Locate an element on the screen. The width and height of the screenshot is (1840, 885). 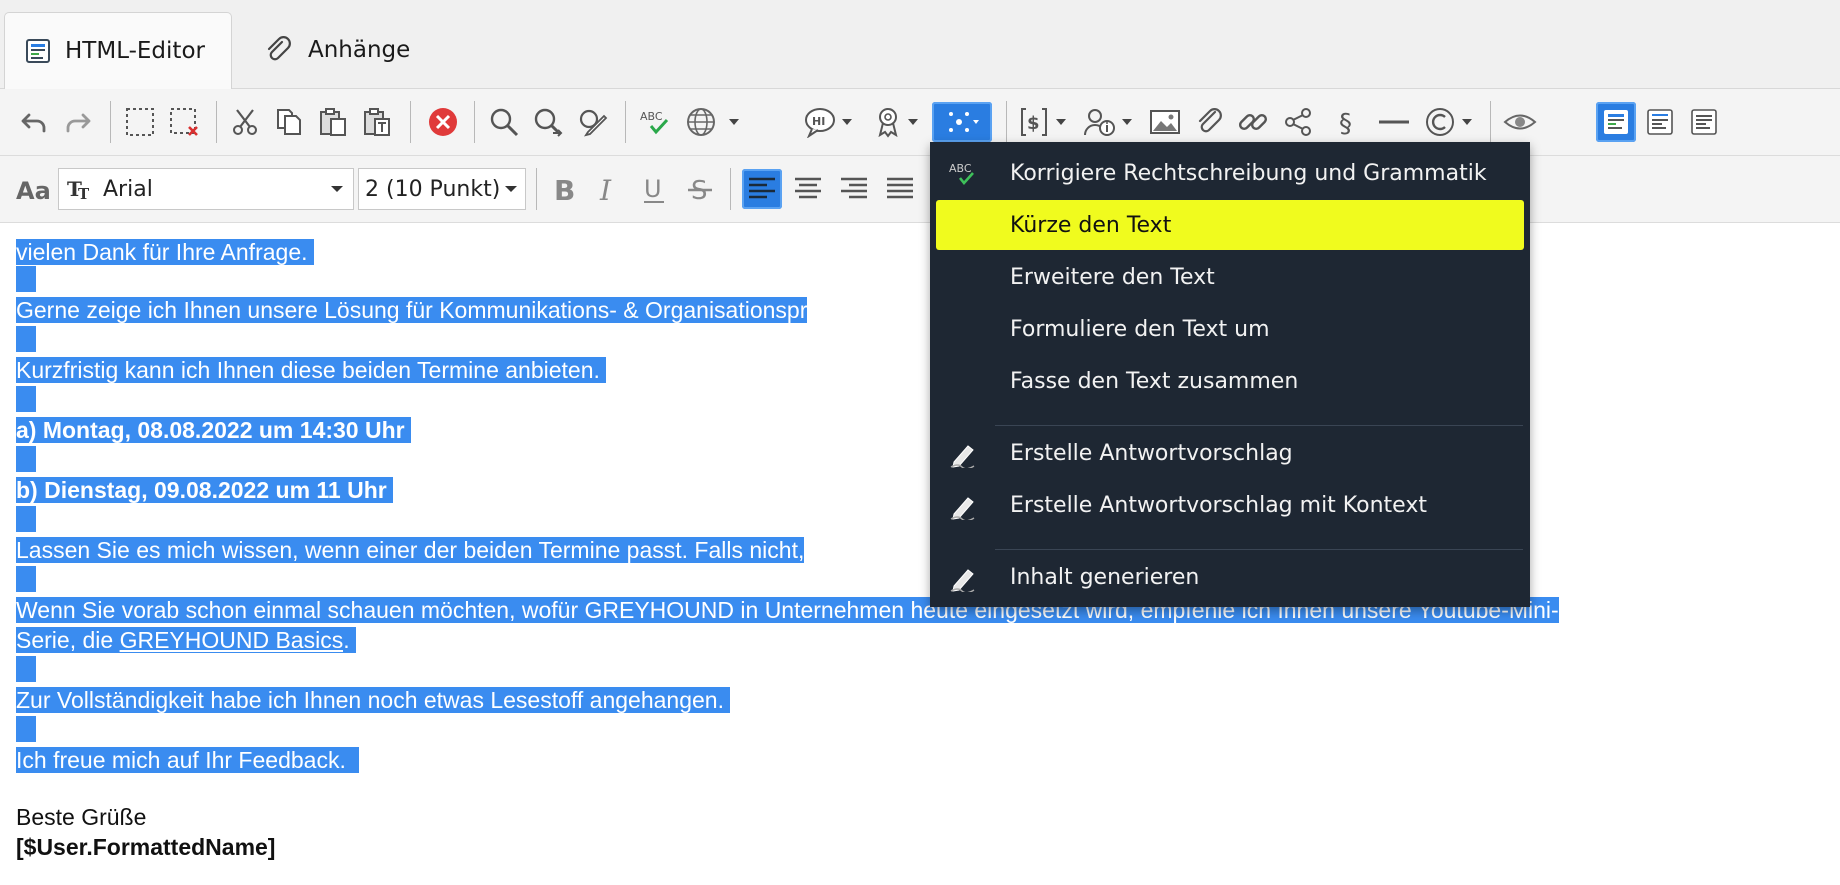
contact-info-button is located at coordinates (1100, 122).